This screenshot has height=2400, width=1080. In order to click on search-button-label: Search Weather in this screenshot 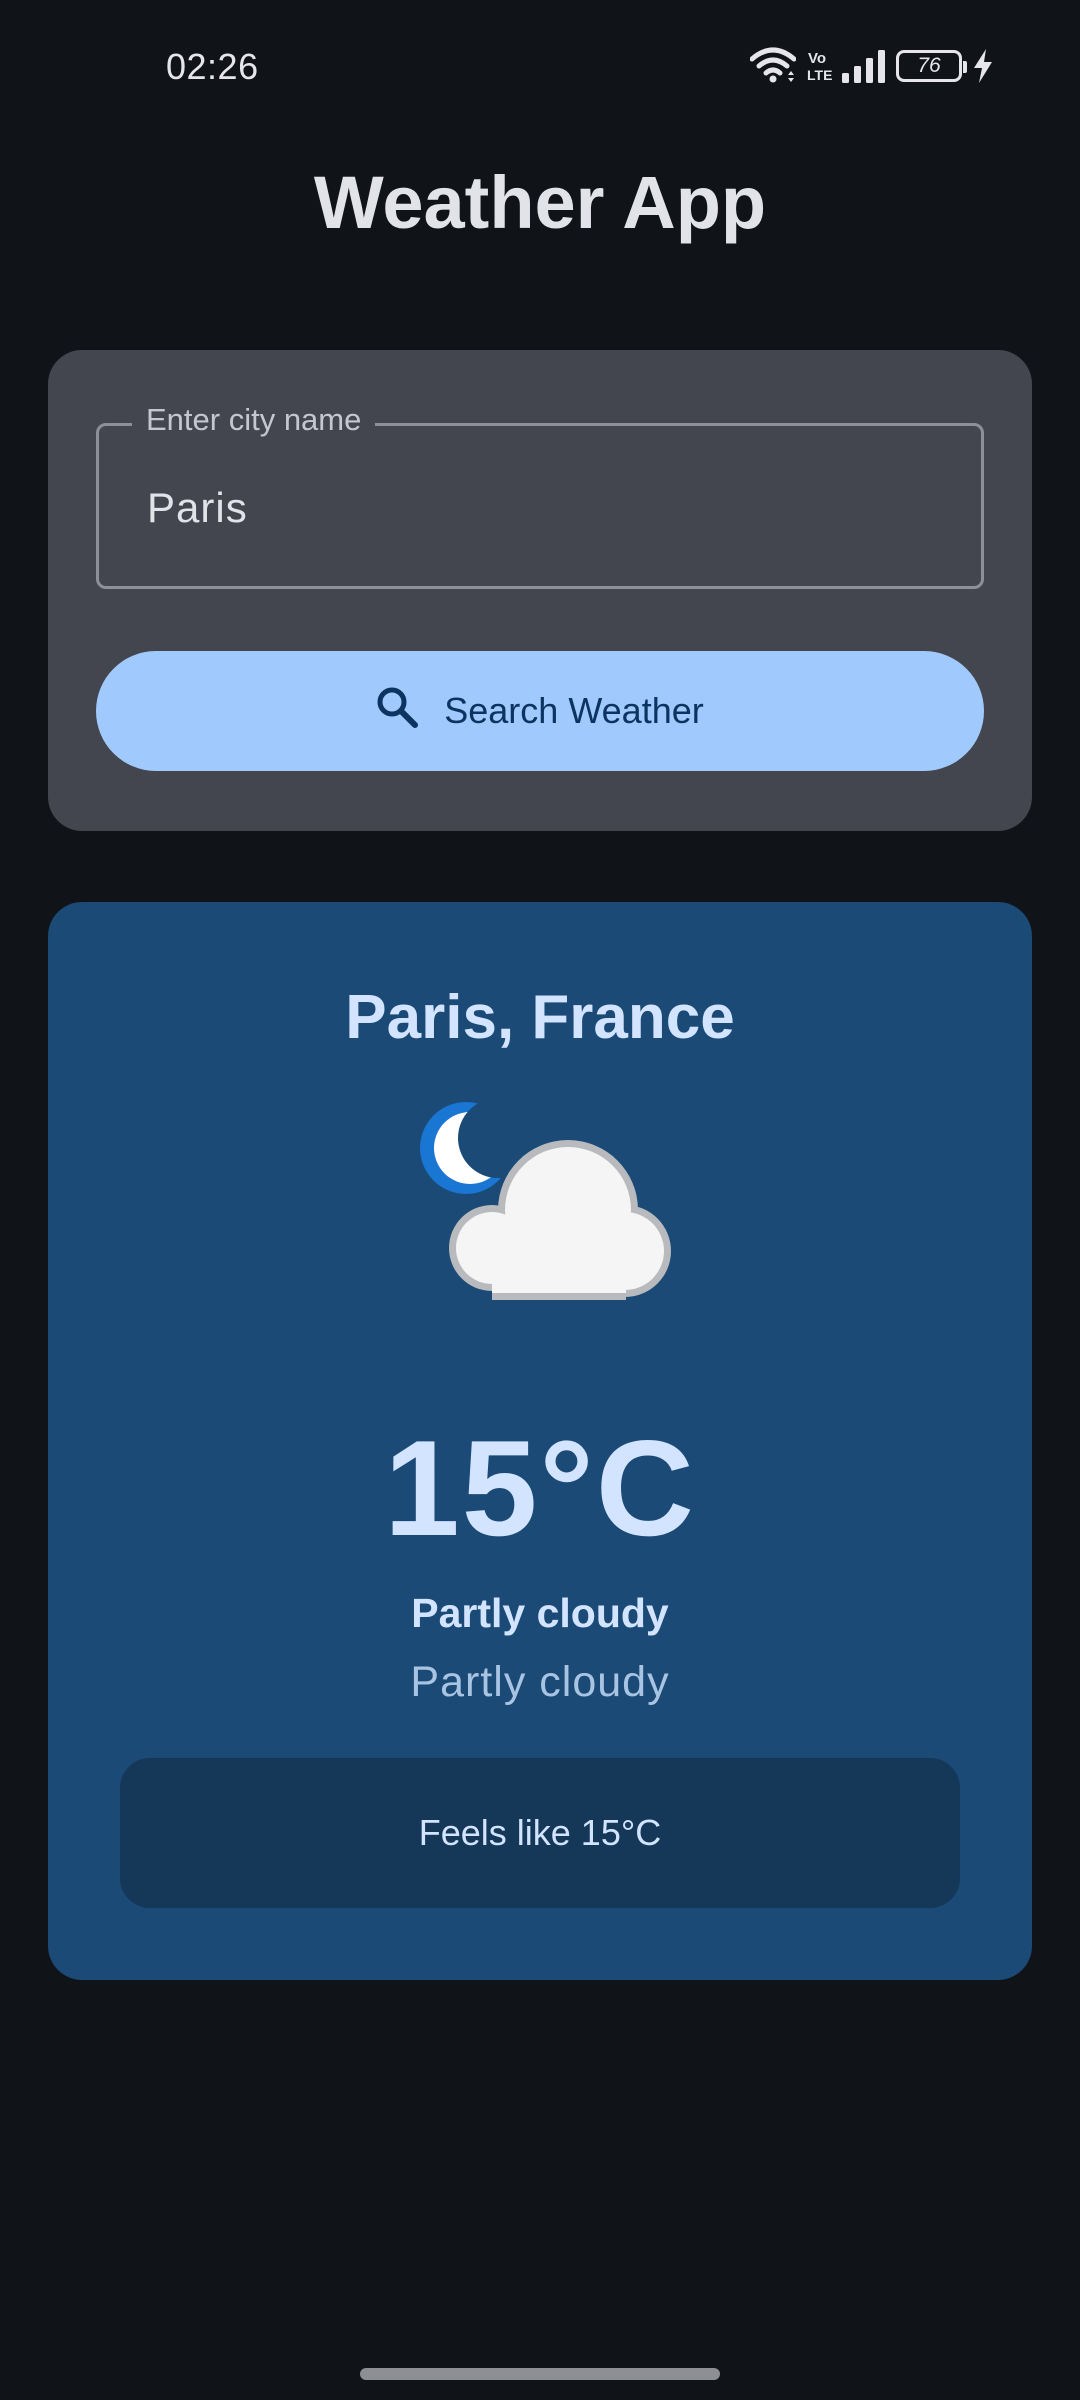, I will do `click(574, 710)`.